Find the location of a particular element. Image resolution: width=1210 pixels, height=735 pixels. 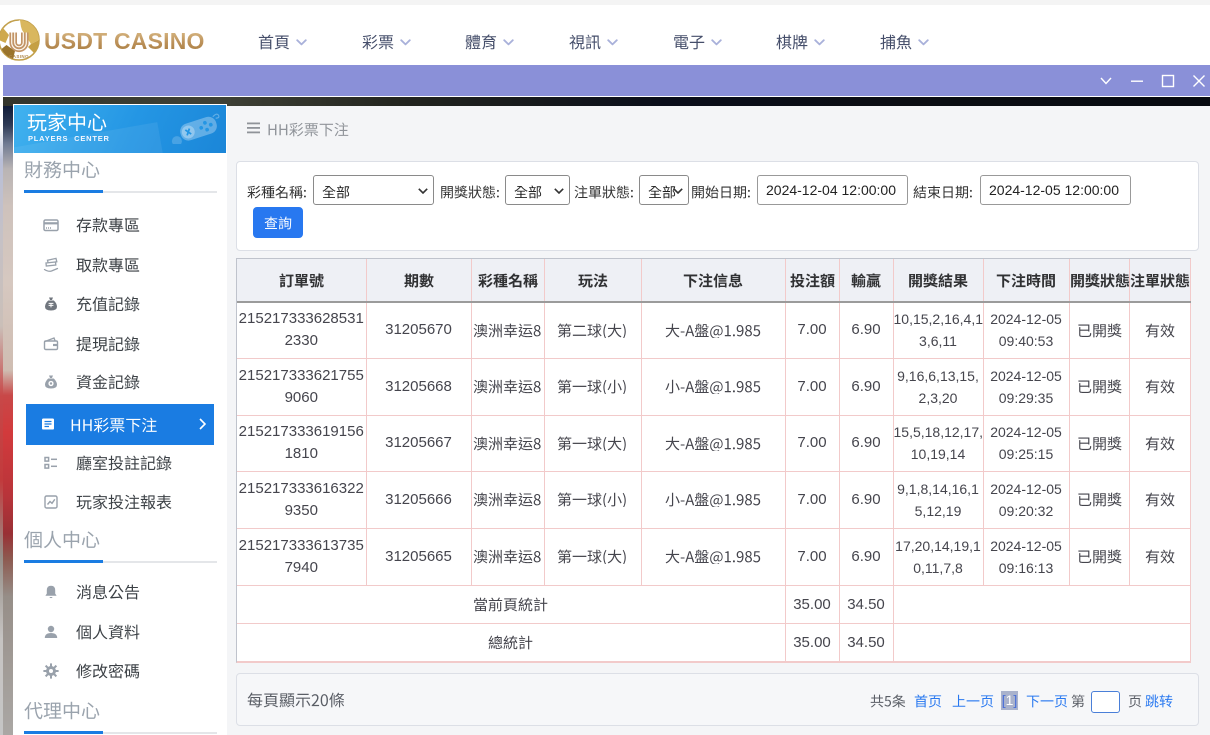

svg-text: CASINO is located at coordinates (19, 56).